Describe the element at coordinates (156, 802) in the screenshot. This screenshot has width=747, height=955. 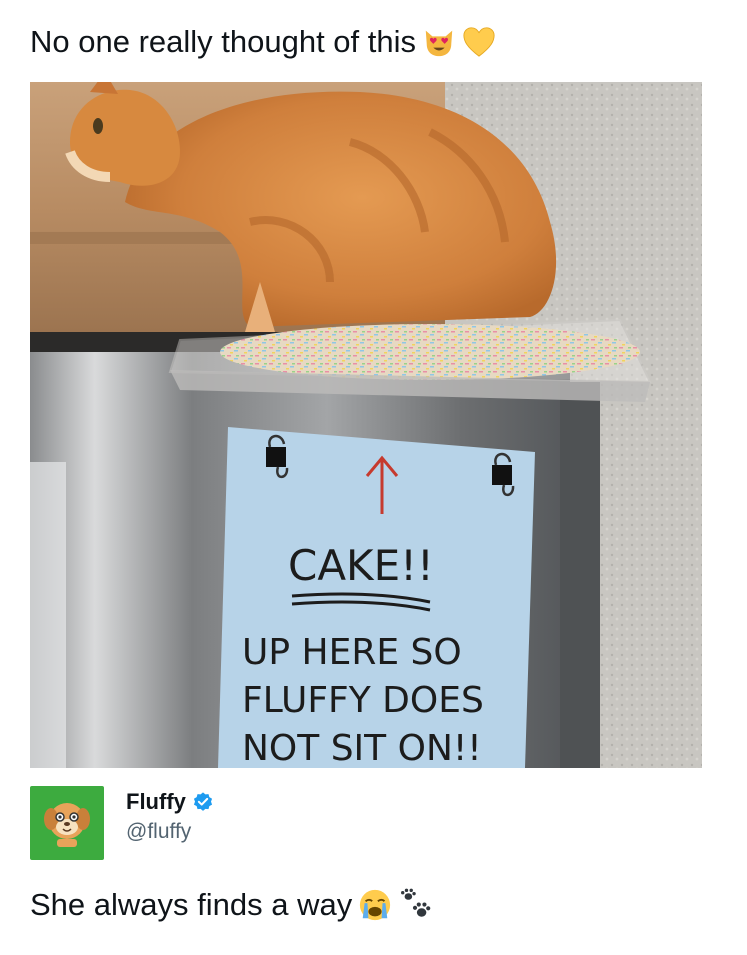
I see `author-name: Fluffy` at that location.